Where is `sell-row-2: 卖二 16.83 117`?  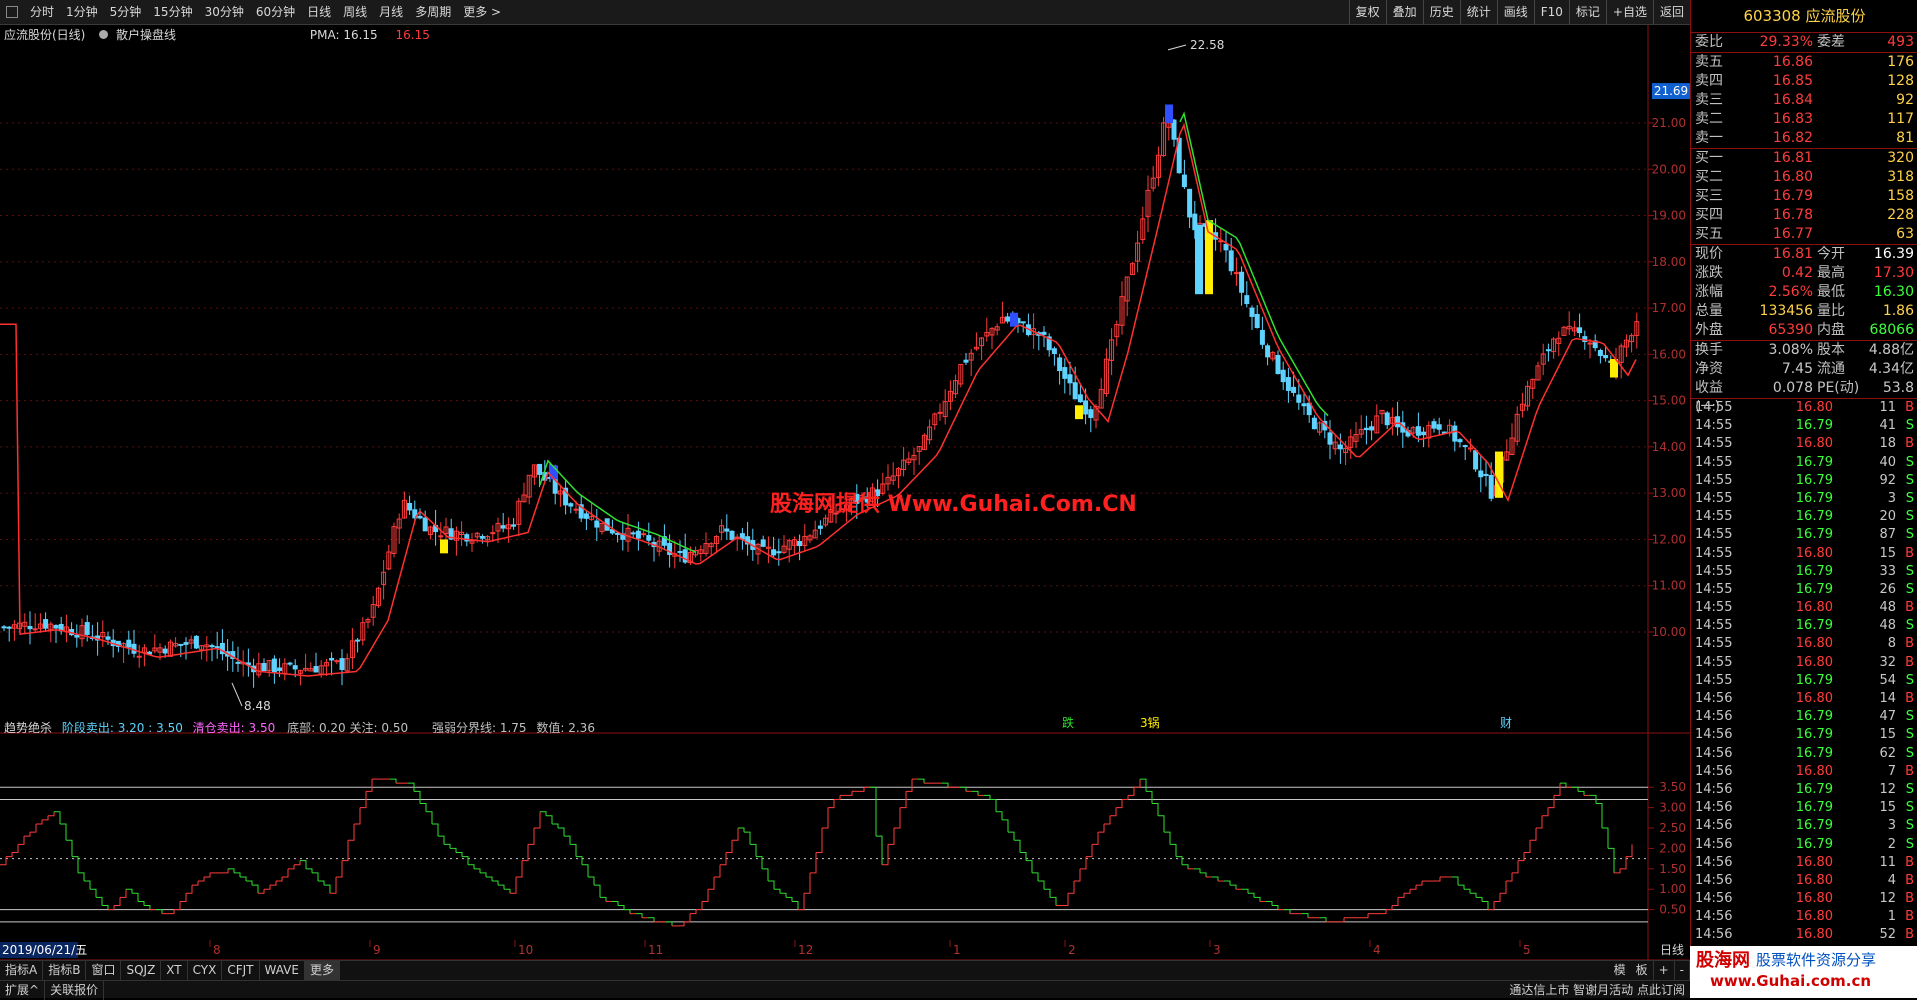
sell-row-2: 卖二 16.83 117 is located at coordinates (1804, 119).